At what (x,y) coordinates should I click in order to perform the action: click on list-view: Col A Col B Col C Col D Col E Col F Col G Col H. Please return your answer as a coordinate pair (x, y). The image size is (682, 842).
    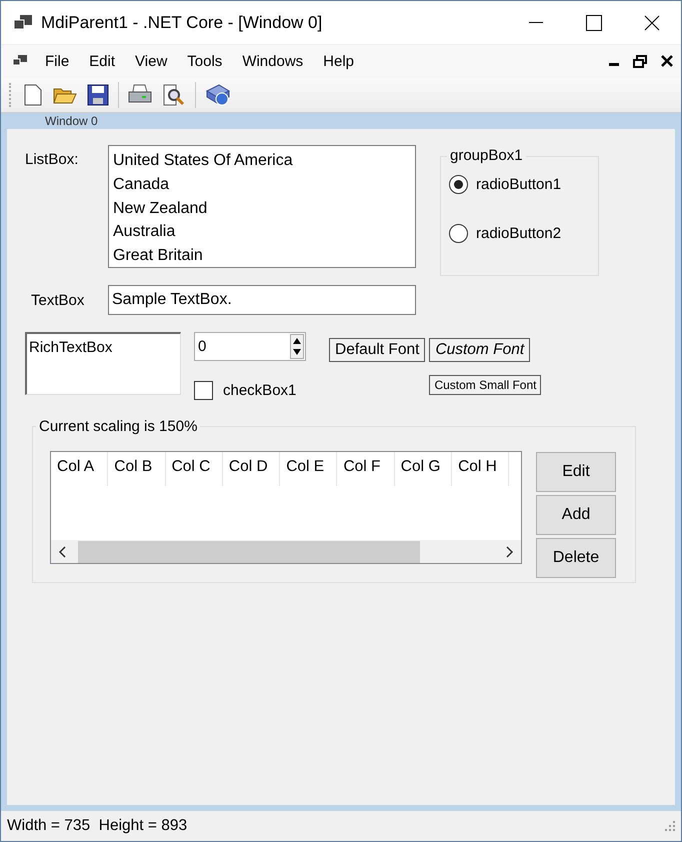
    Looking at the image, I should click on (286, 507).